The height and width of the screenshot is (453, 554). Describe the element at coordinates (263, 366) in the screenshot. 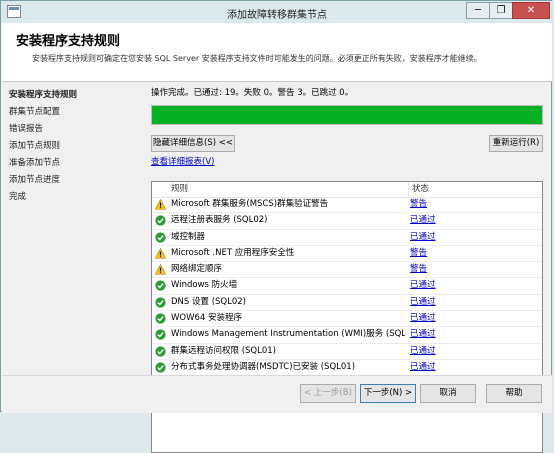

I see `rule-name: 分布式事务处理协调器(MSDTC)已安装 (SQL01)` at that location.